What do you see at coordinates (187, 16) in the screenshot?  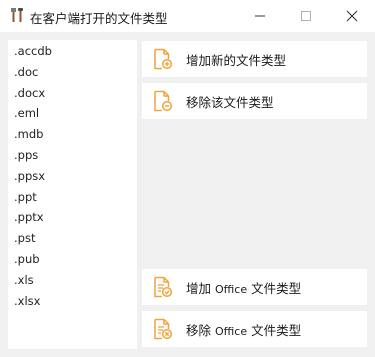 I see `title-bar: 在客户端打开的文件类型` at bounding box center [187, 16].